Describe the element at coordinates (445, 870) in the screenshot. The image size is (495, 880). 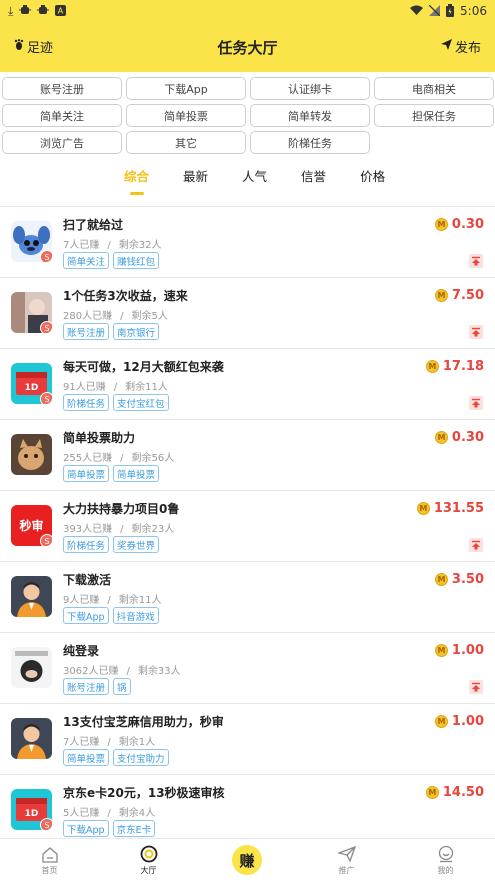
I see `nav-label: 我的` at that location.